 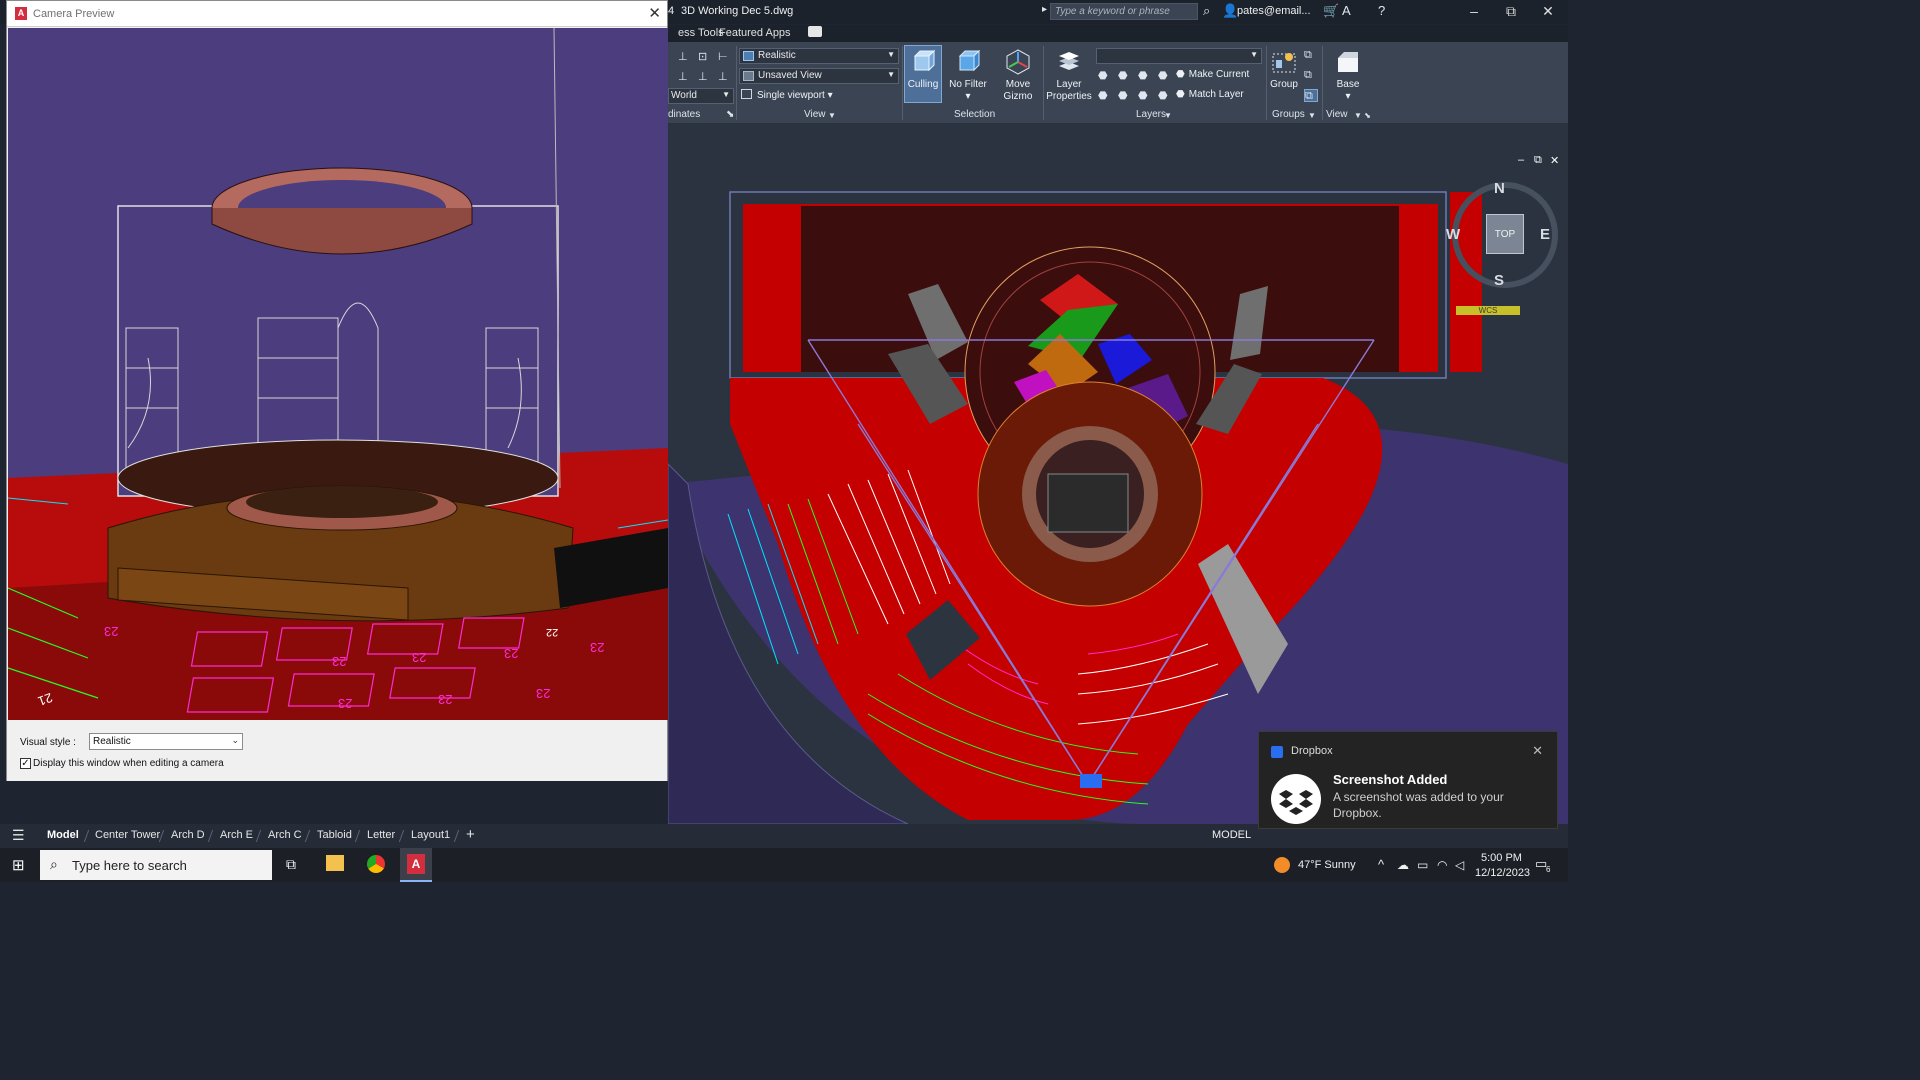 What do you see at coordinates (1548, 11) in the screenshot?
I see `close-button: ✕` at bounding box center [1548, 11].